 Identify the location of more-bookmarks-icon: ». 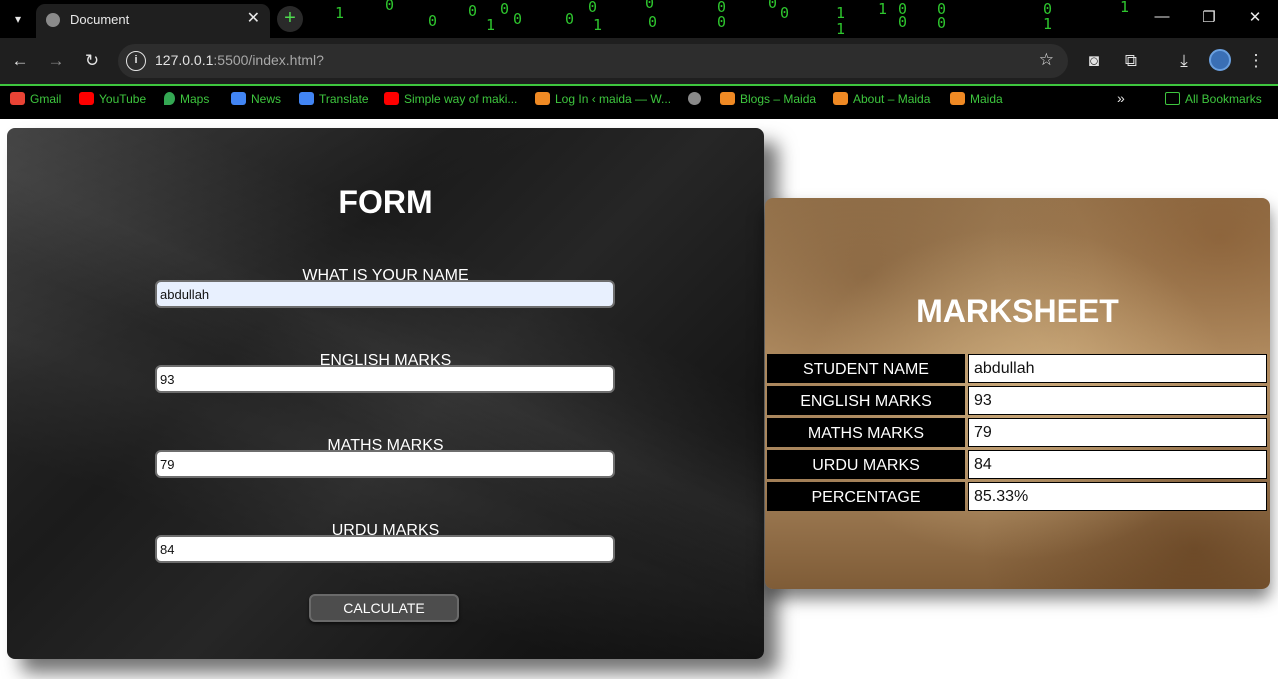
(1121, 98).